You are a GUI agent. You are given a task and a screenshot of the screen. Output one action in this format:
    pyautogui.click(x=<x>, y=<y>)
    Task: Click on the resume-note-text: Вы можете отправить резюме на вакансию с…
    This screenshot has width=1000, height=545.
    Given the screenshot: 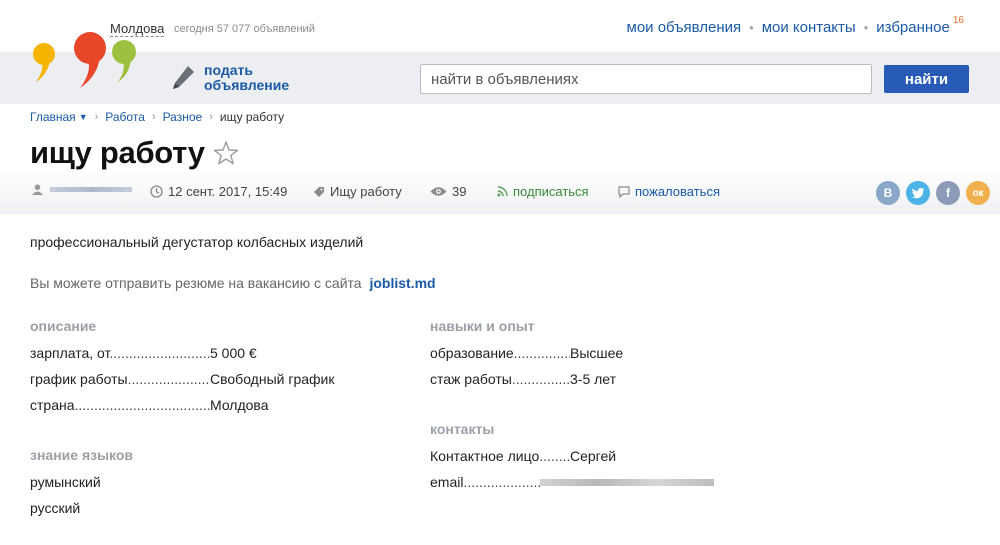 What is the action you would take?
    pyautogui.click(x=196, y=283)
    